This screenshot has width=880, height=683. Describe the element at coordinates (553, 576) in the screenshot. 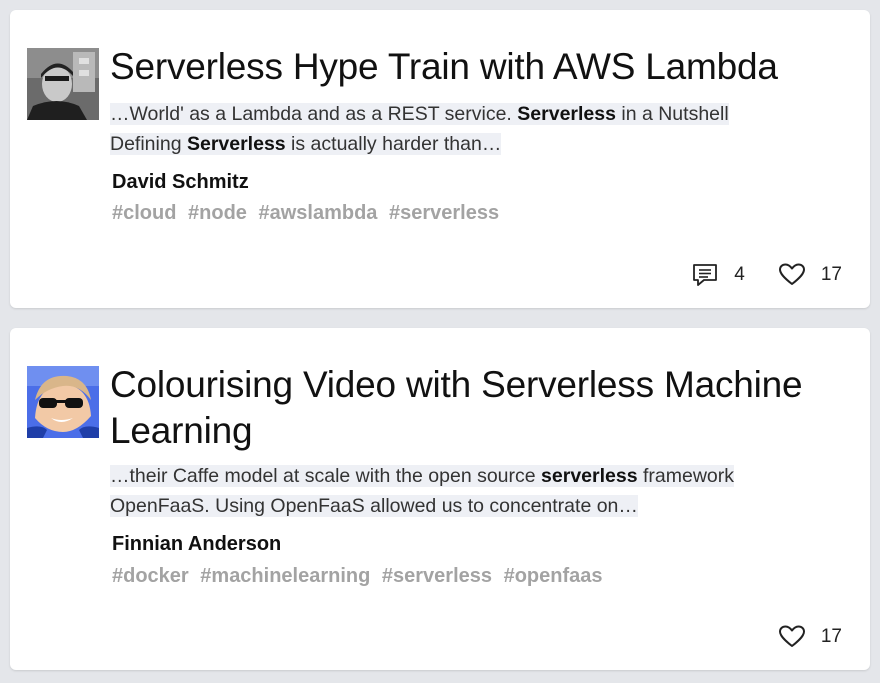

I see `tag-link: #openfaas` at that location.